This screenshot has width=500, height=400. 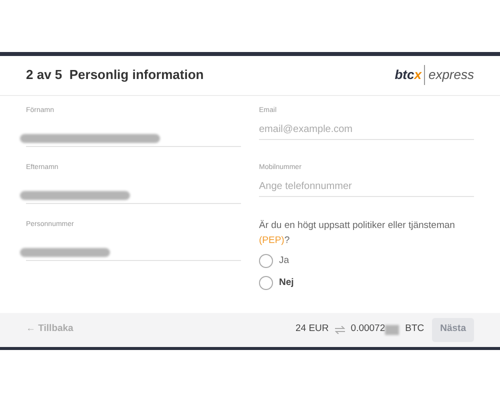 What do you see at coordinates (339, 330) in the screenshot?
I see `exchange-icon` at bounding box center [339, 330].